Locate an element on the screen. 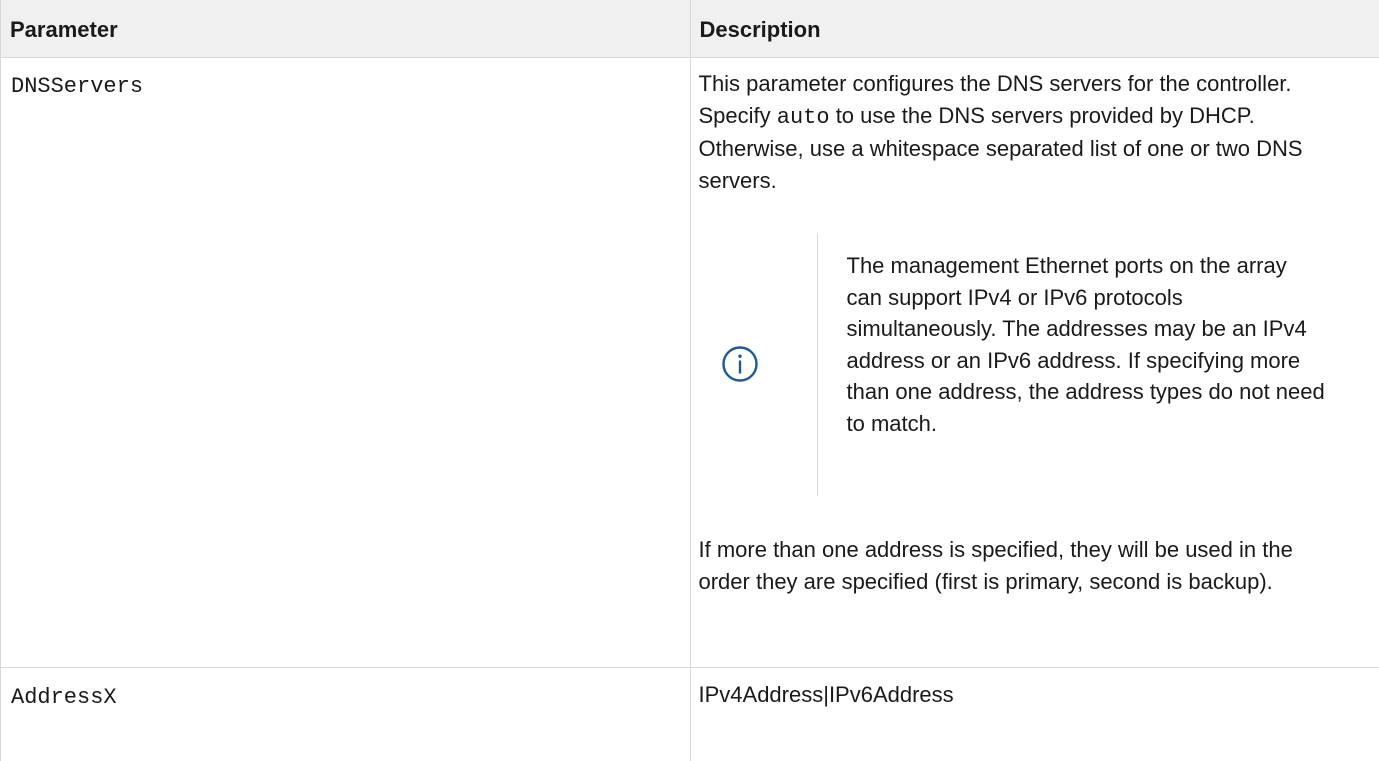 The width and height of the screenshot is (1379, 761). table-row: AddressX IPv4Address|IPv6Address is located at coordinates (690, 714).